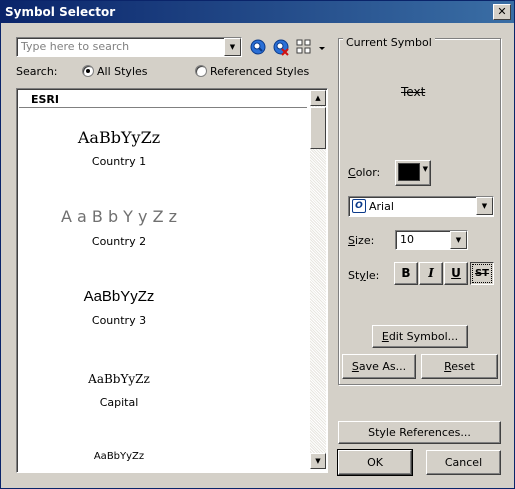 The image size is (515, 489). What do you see at coordinates (407, 239) in the screenshot?
I see `size-value: 10` at bounding box center [407, 239].